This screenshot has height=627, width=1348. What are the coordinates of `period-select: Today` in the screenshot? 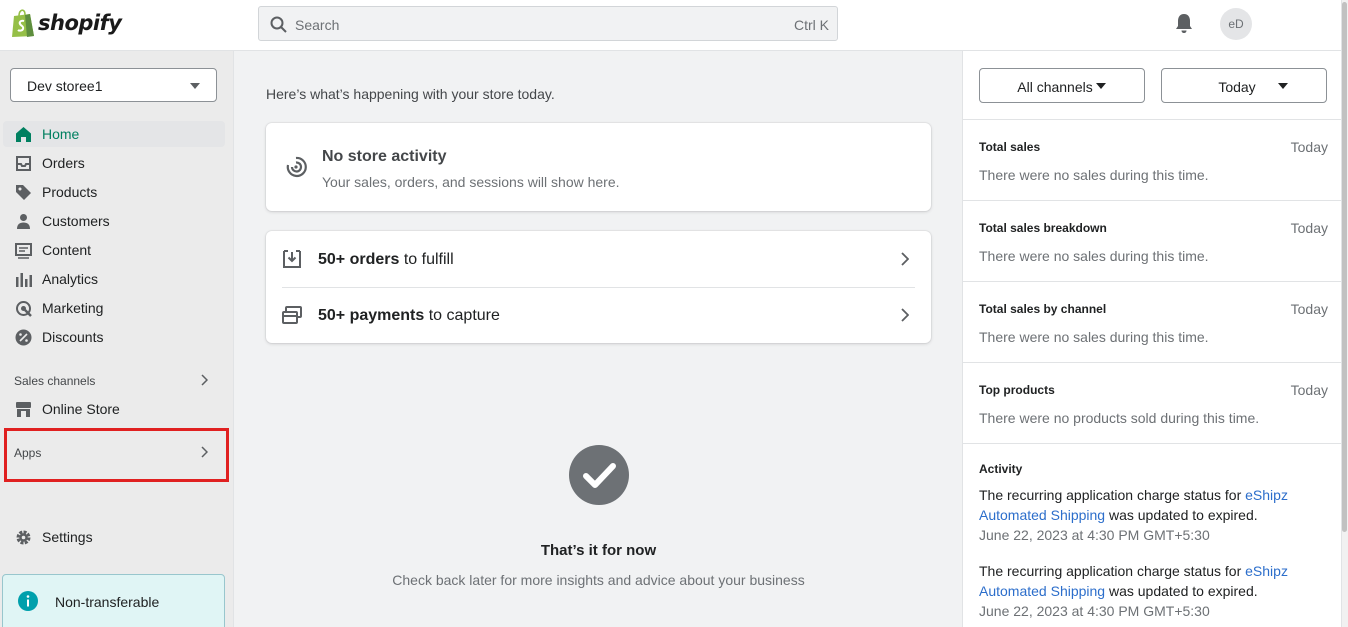 It's located at (1244, 85).